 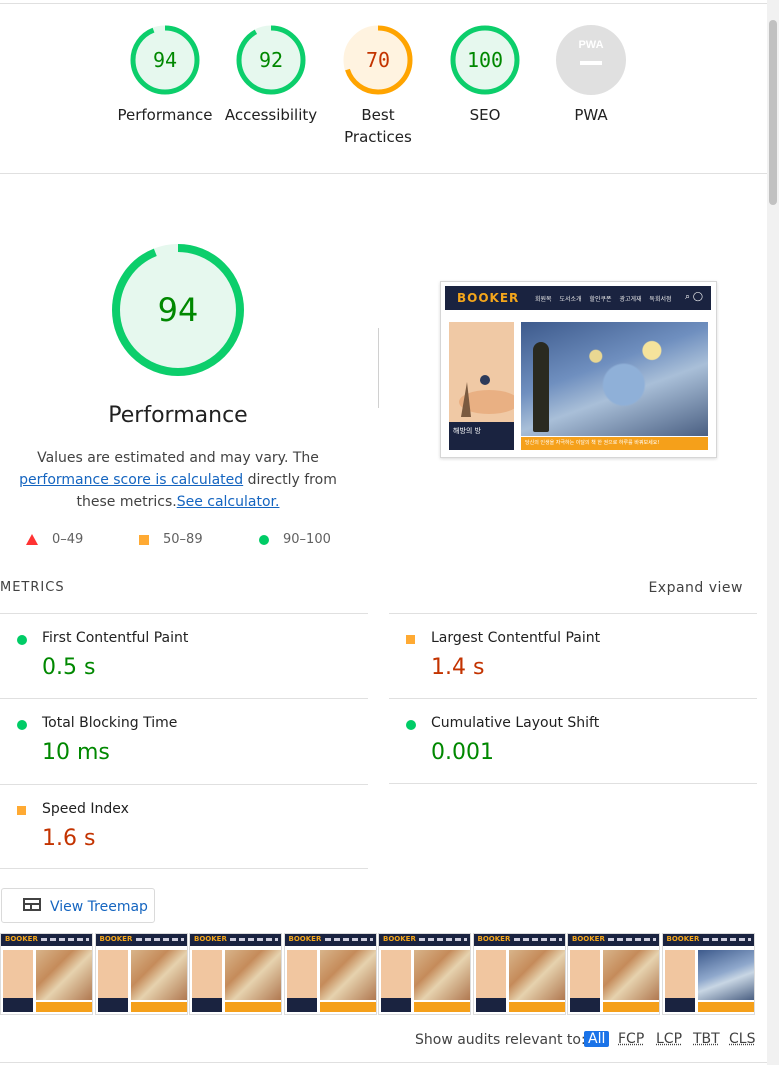 I want to click on gauge-ring: 100, so click(x=485, y=60).